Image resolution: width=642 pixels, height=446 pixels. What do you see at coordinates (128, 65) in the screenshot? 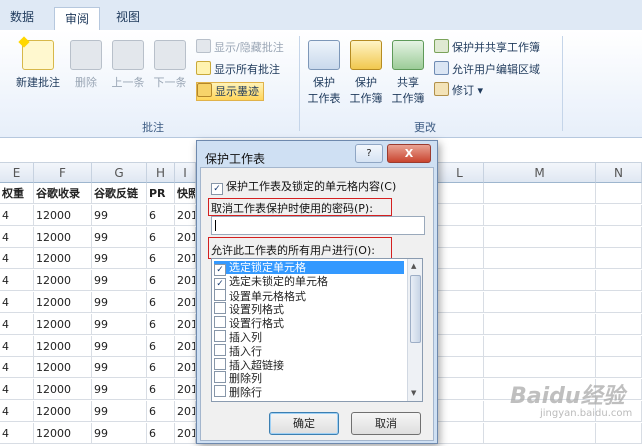
I see `prev-comment-button: 上一条` at bounding box center [128, 65].